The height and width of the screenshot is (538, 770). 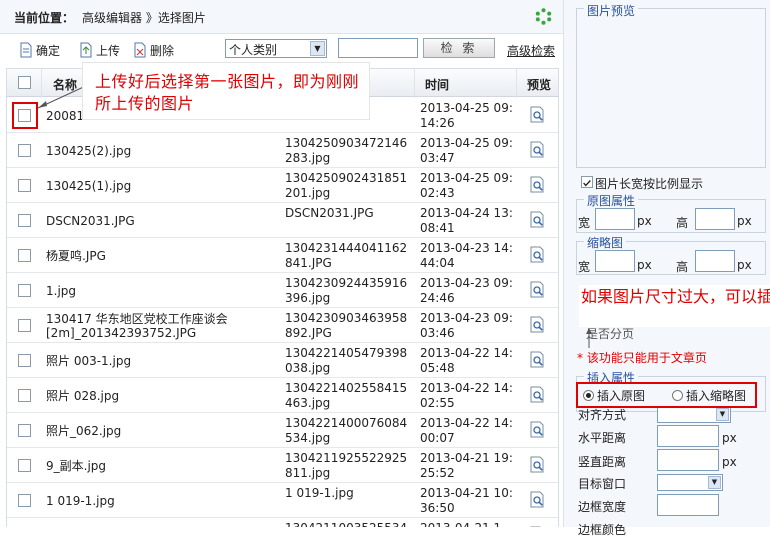 What do you see at coordinates (602, 415) in the screenshot?
I see `align-label: 对齐方式` at bounding box center [602, 415].